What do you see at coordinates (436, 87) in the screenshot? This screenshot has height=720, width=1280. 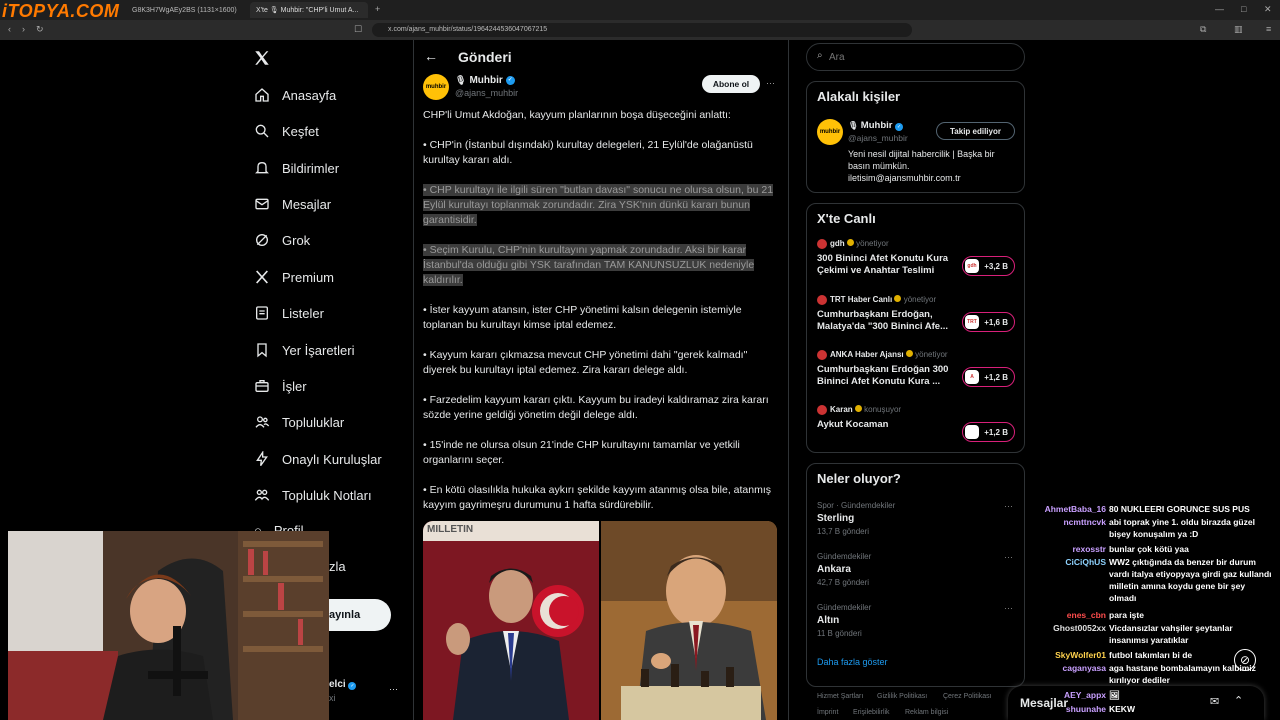 I see `author-avatar: muhbir` at bounding box center [436, 87].